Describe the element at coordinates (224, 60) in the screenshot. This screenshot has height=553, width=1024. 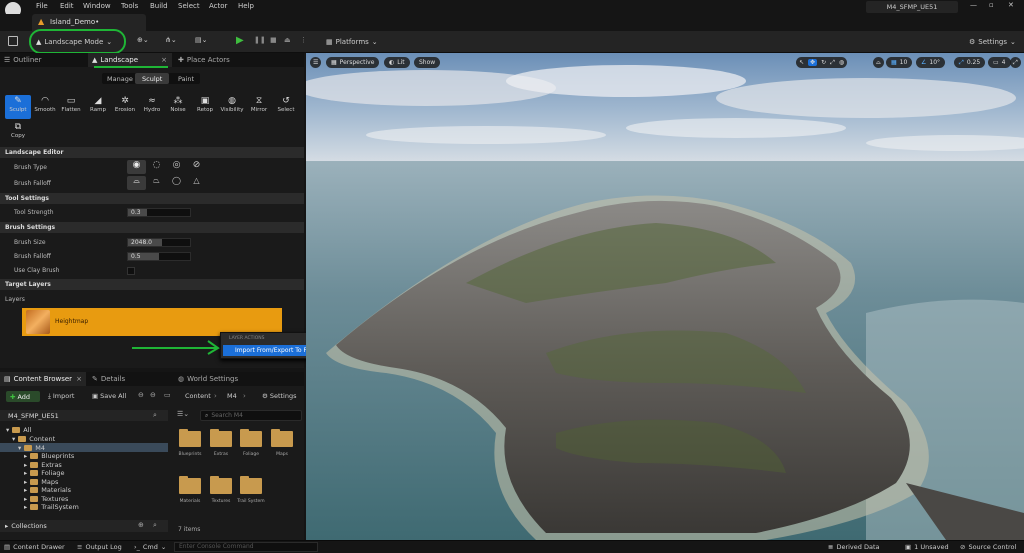
I see `tab-place-actors: ✚ Place Actors` at that location.